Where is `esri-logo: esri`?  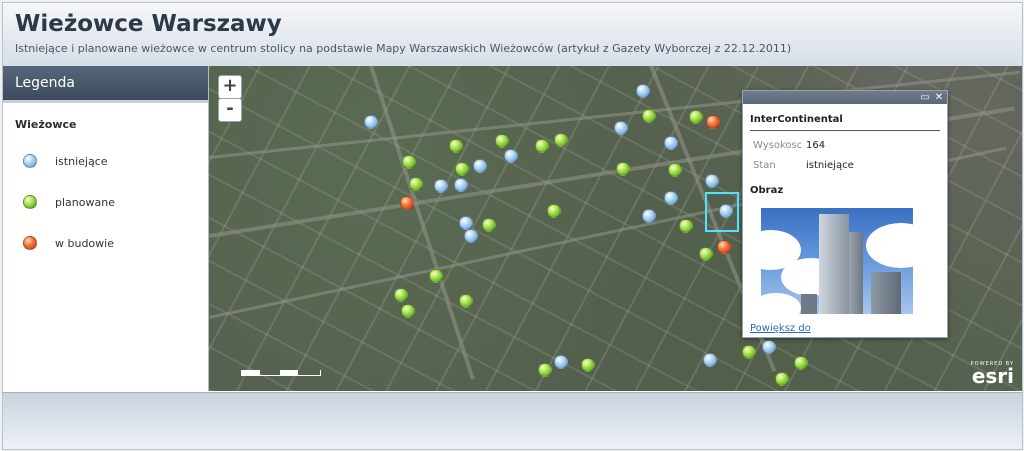
esri-logo: esri is located at coordinates (992, 376).